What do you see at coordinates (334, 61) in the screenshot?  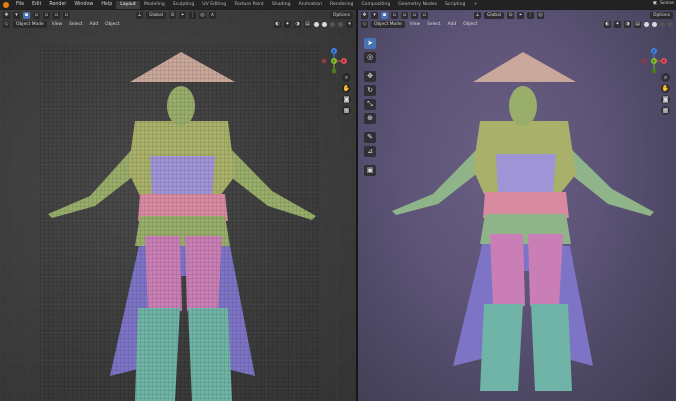 I see `navigation-gizmo: X Z Y` at bounding box center [334, 61].